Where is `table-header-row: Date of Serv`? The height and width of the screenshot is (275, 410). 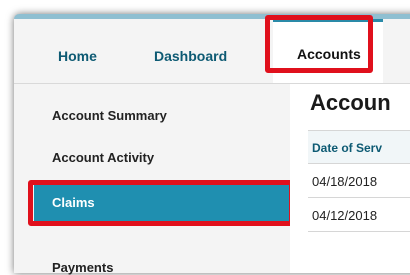 table-header-row: Date of Serv is located at coordinates (359, 147).